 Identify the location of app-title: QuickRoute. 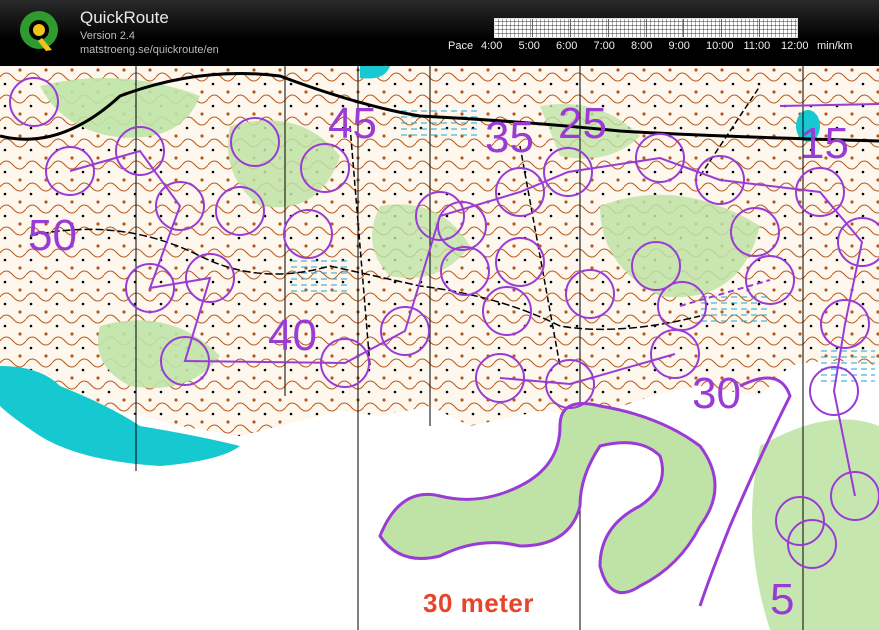
(124, 17).